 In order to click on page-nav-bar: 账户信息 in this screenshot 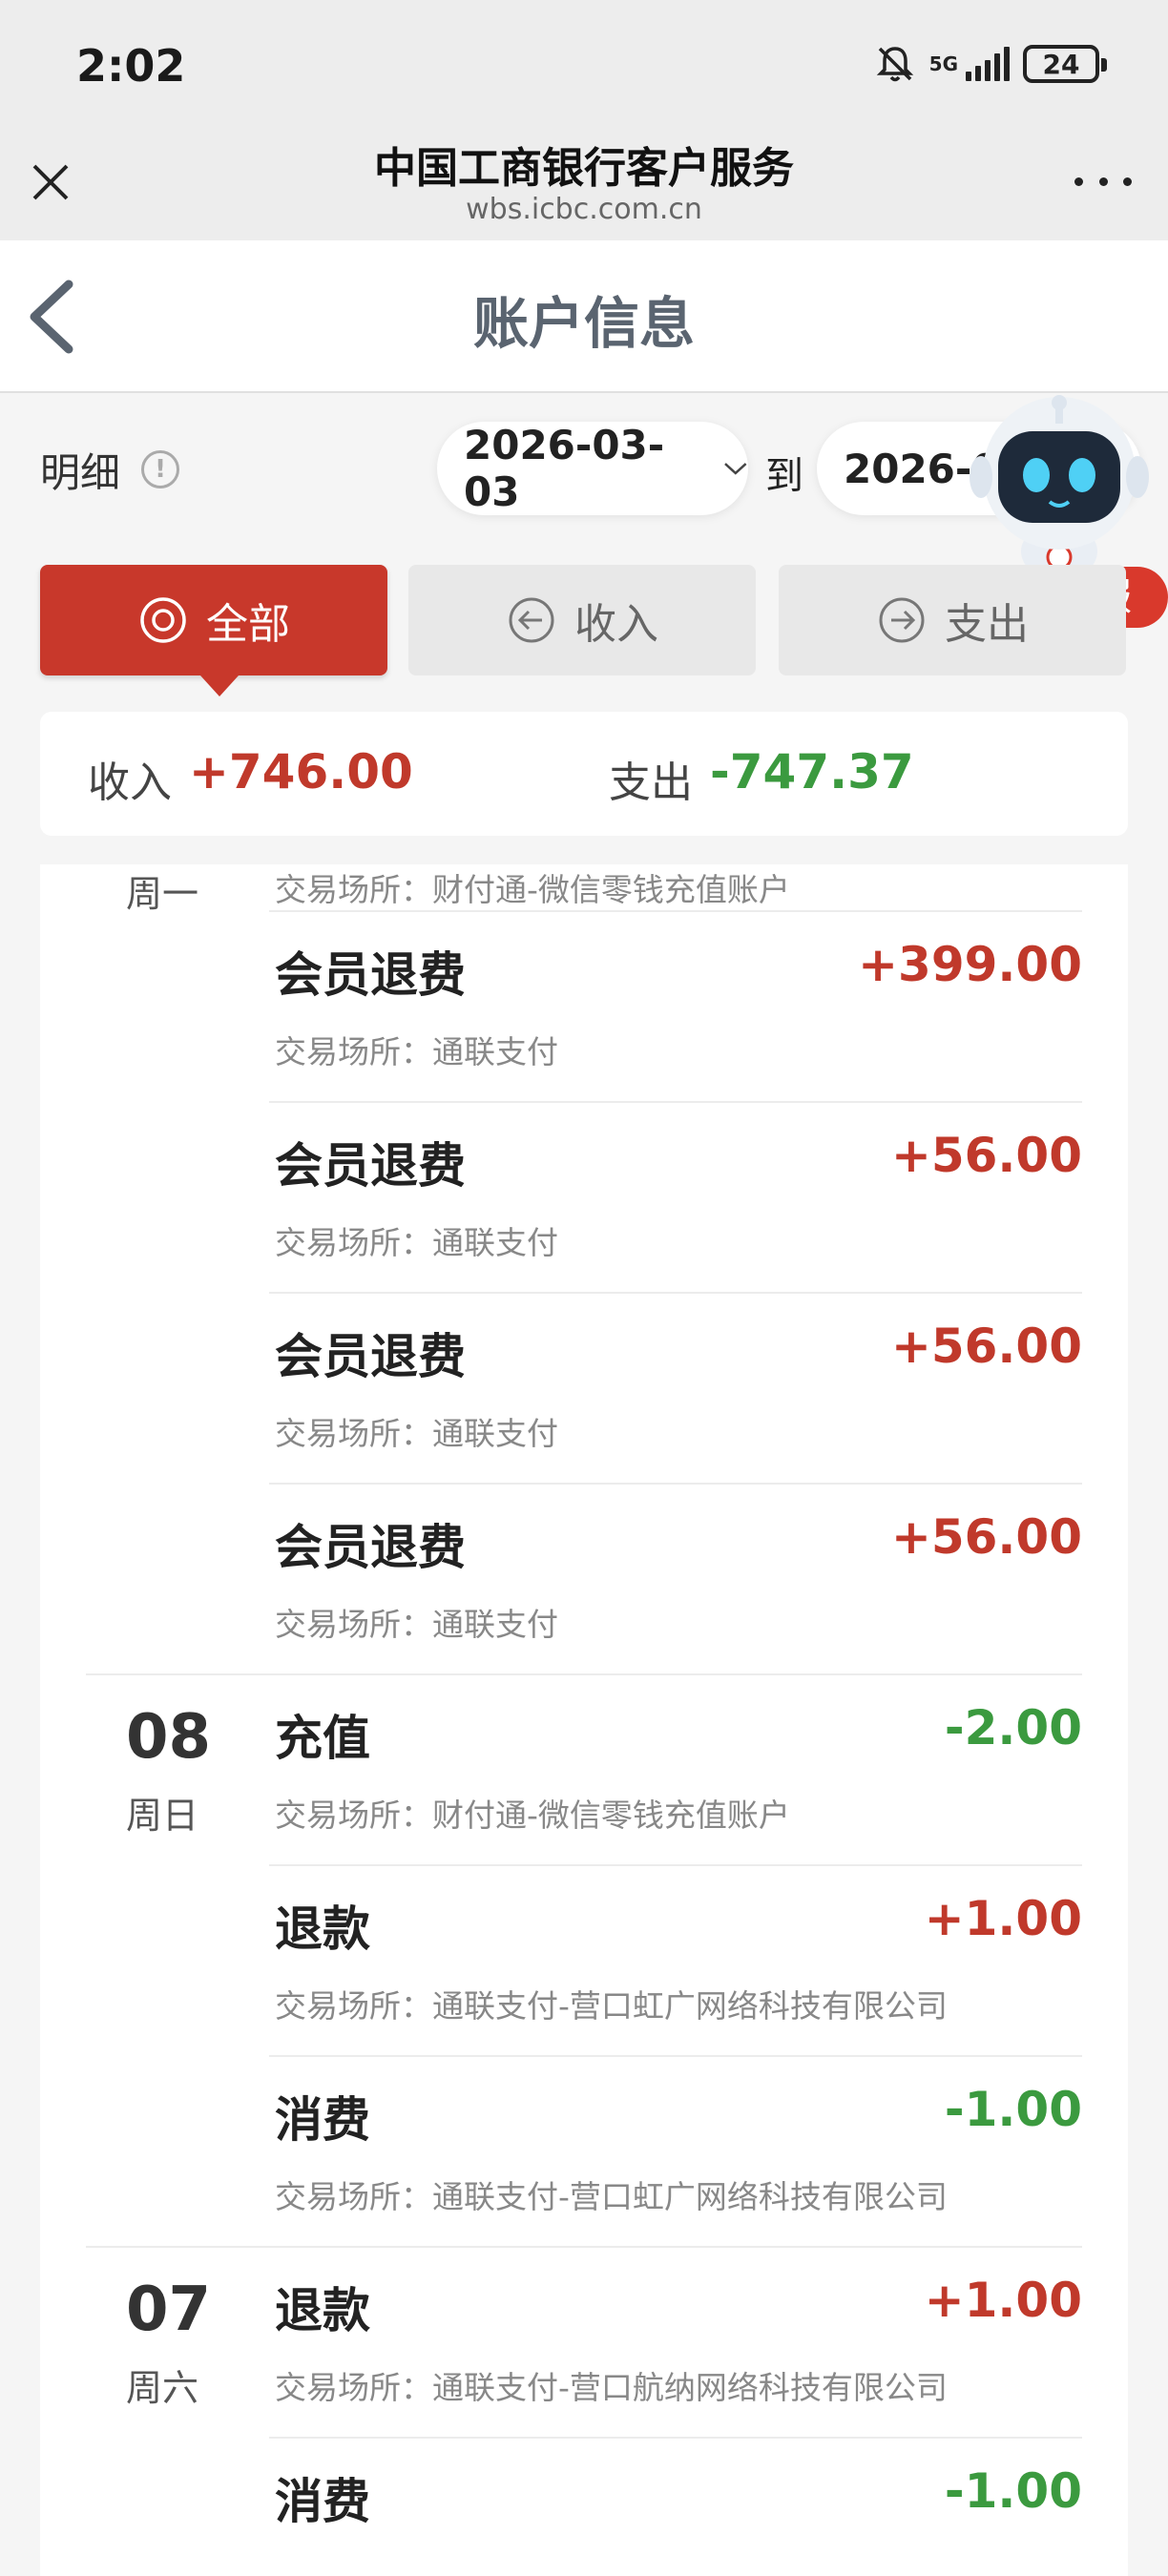, I will do `click(584, 316)`.